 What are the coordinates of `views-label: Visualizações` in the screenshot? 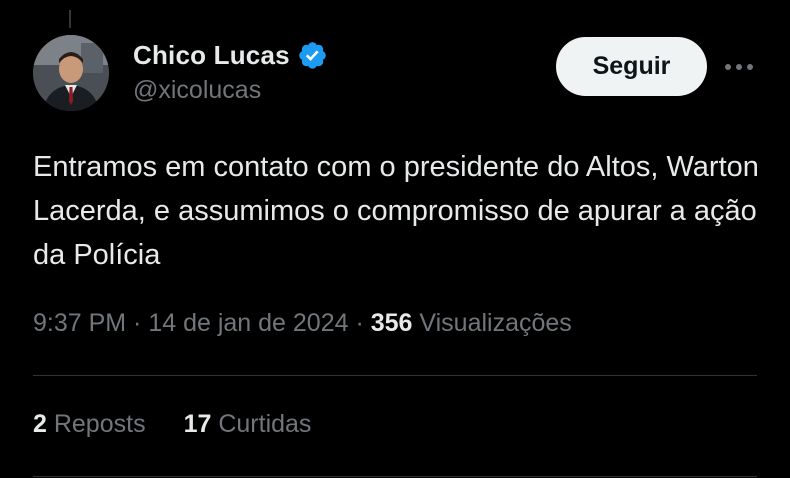 It's located at (492, 323).